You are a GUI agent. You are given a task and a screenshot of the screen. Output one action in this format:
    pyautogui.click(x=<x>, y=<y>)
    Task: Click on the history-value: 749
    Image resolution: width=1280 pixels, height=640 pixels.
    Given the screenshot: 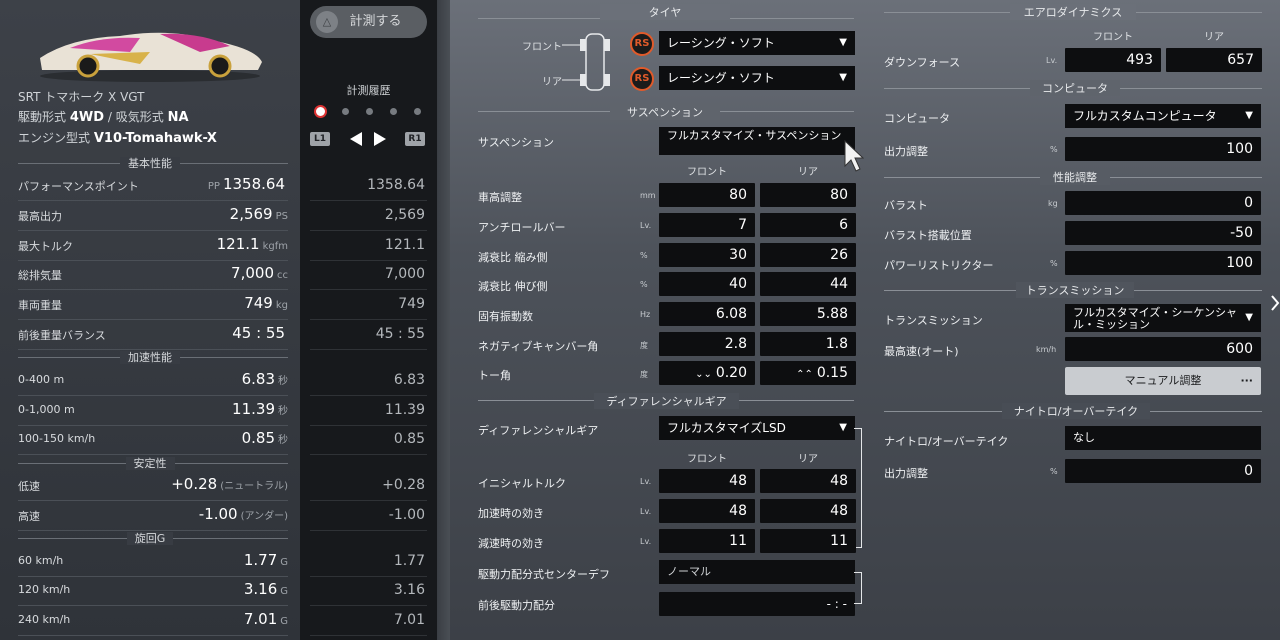 What is the action you would take?
    pyautogui.click(x=411, y=304)
    